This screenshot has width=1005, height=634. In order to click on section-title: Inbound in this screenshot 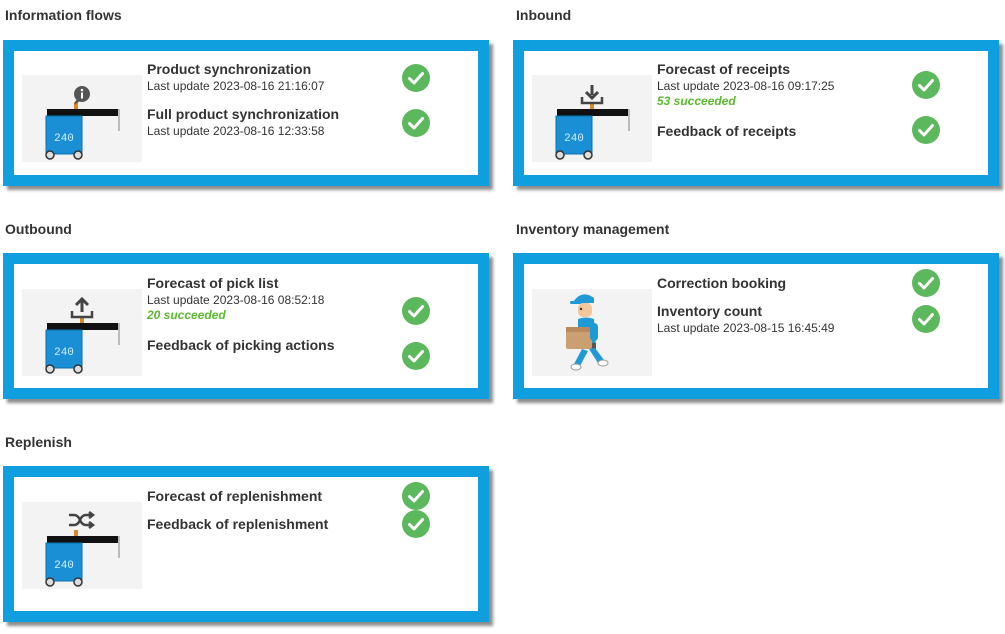, I will do `click(544, 15)`.